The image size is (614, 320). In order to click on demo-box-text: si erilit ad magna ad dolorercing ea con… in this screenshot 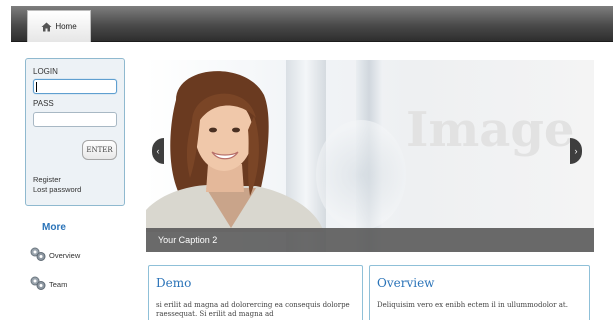, I will do `click(253, 309)`.